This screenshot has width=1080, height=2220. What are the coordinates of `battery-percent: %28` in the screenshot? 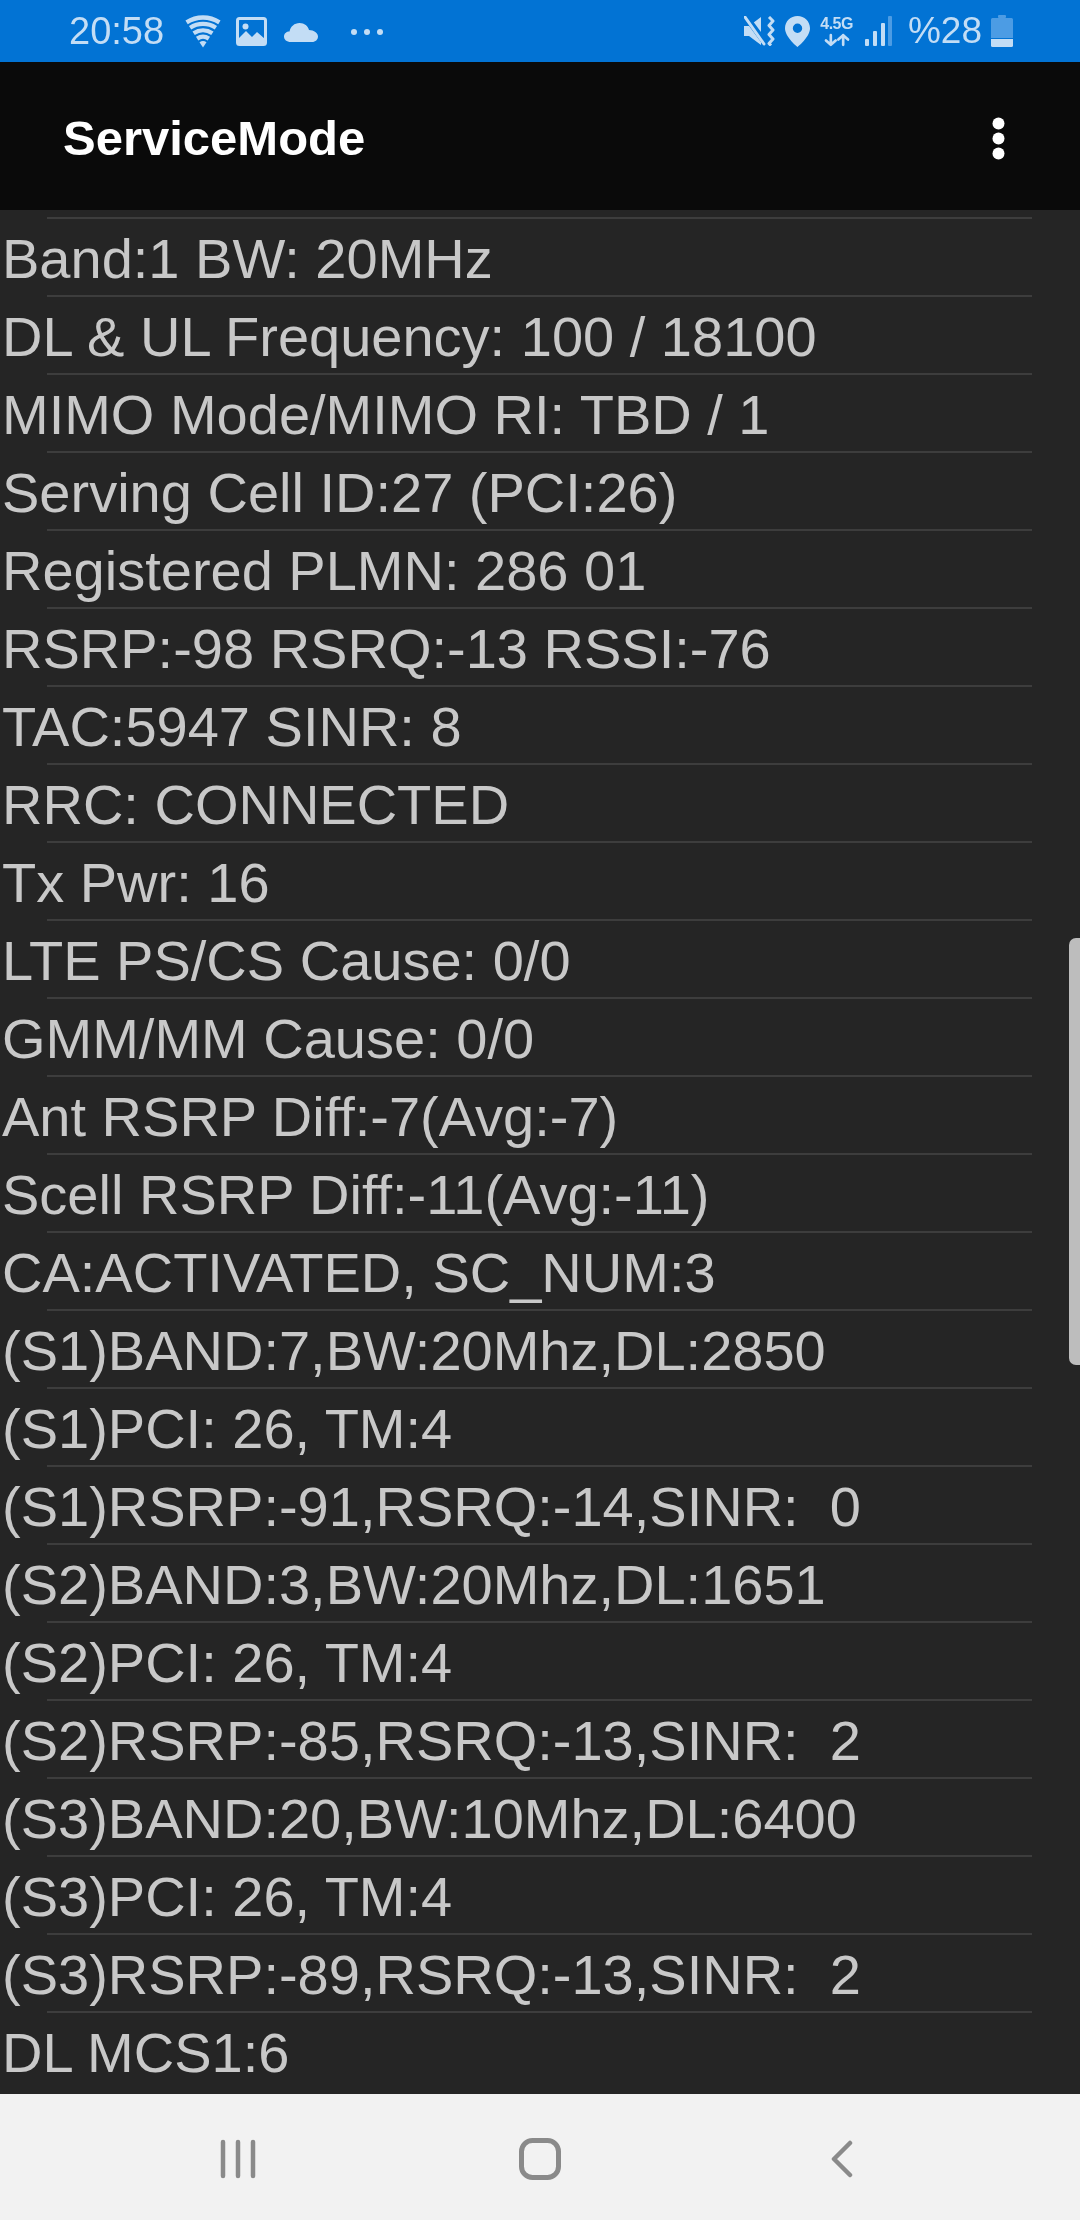 It's located at (944, 31).